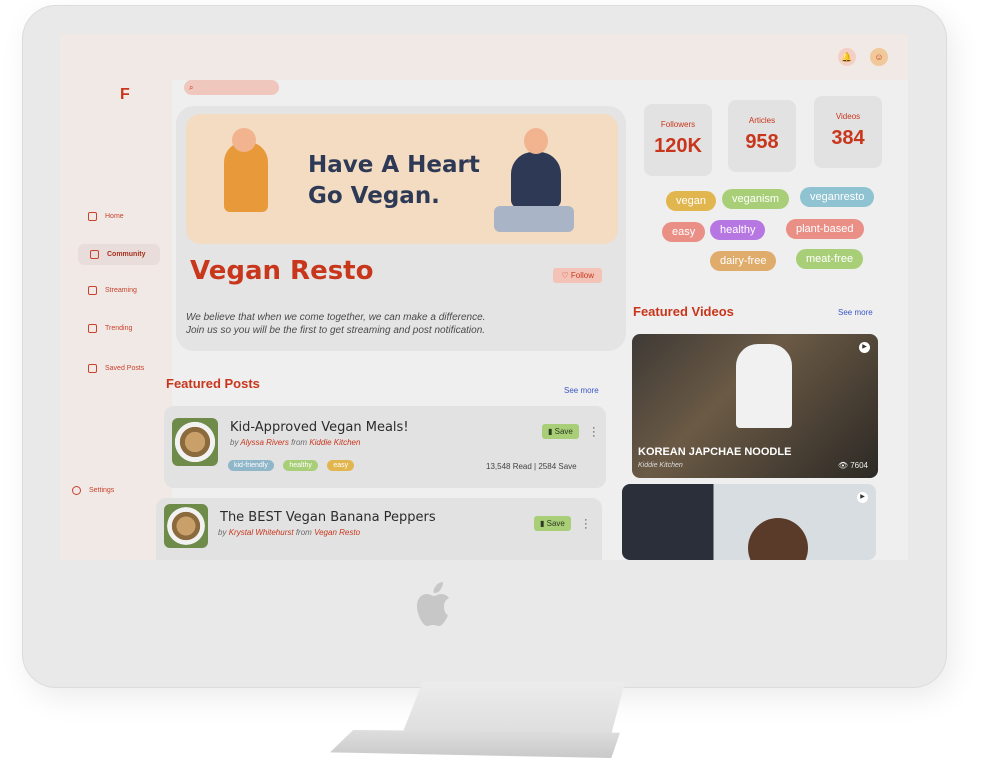 This screenshot has width=1000, height=772. What do you see at coordinates (231, 87) in the screenshot?
I see `search-input: ⌕` at bounding box center [231, 87].